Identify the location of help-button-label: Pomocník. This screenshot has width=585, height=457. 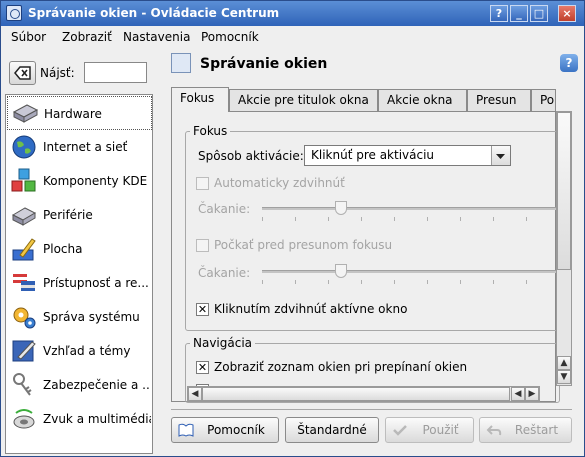
(236, 430).